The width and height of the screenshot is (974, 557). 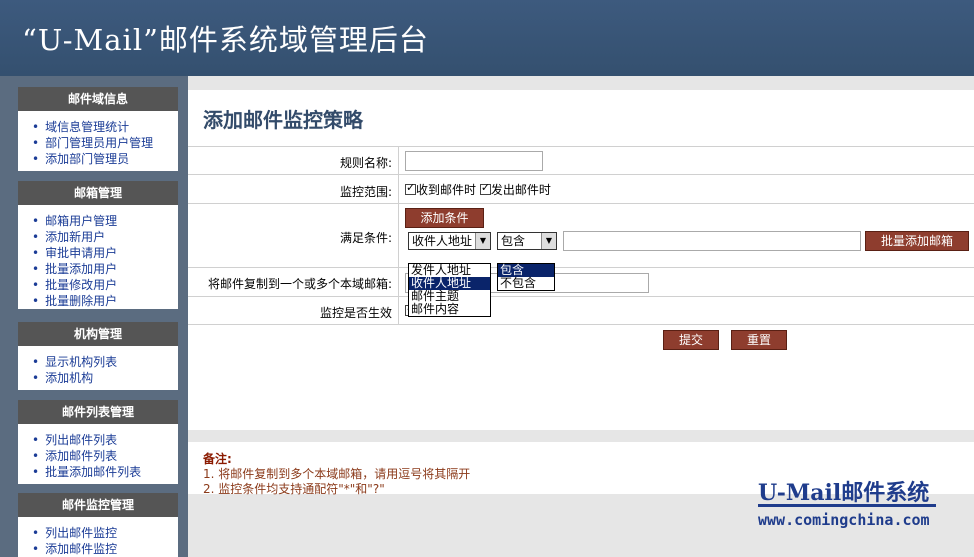 I want to click on dropdown-option: 不包含, so click(x=526, y=283).